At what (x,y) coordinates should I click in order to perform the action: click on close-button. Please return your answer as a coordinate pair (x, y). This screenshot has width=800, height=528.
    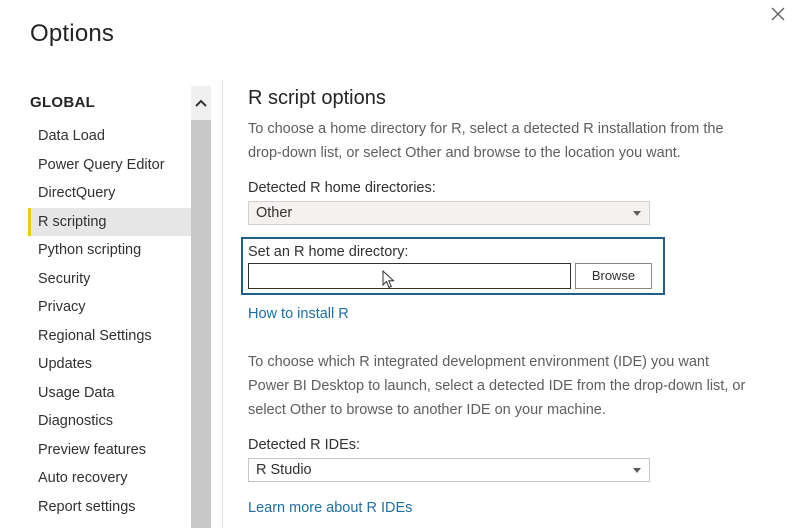
    Looking at the image, I should click on (778, 14).